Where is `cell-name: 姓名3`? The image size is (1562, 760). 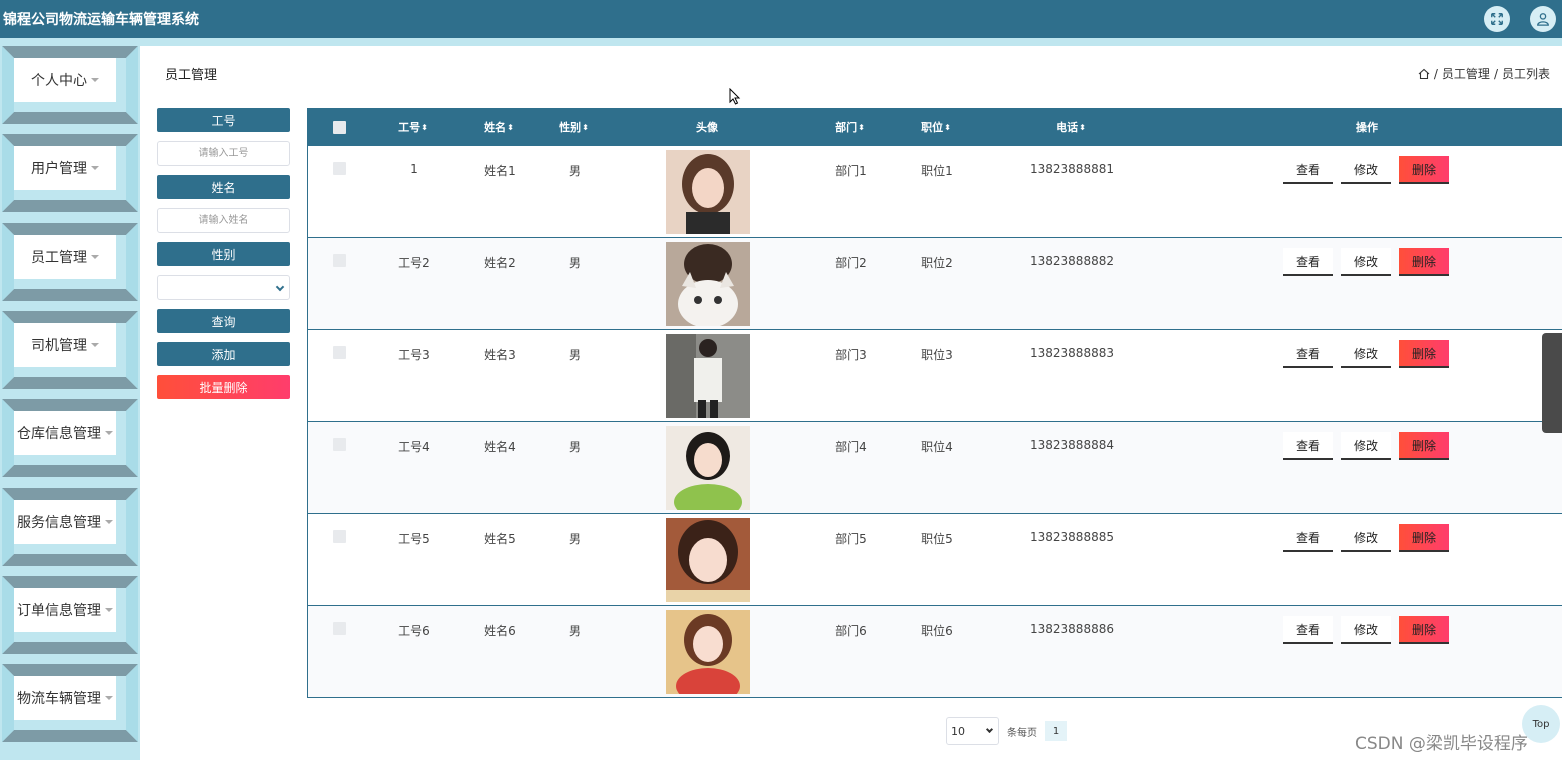
cell-name: 姓名3 is located at coordinates (500, 355).